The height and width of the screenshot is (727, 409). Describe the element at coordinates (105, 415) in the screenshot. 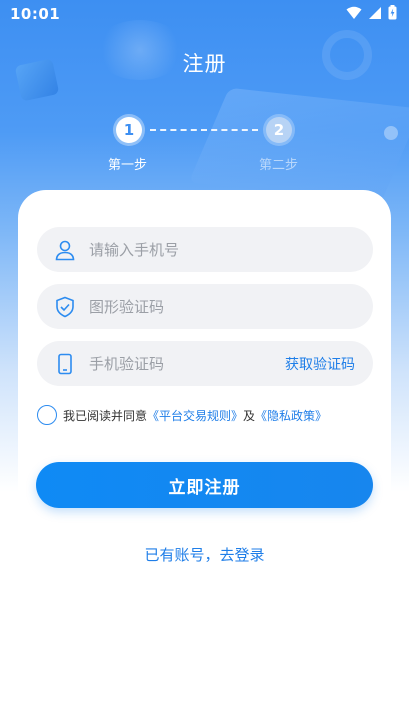

I see `agreement-prefix: 我已阅读并同意` at that location.